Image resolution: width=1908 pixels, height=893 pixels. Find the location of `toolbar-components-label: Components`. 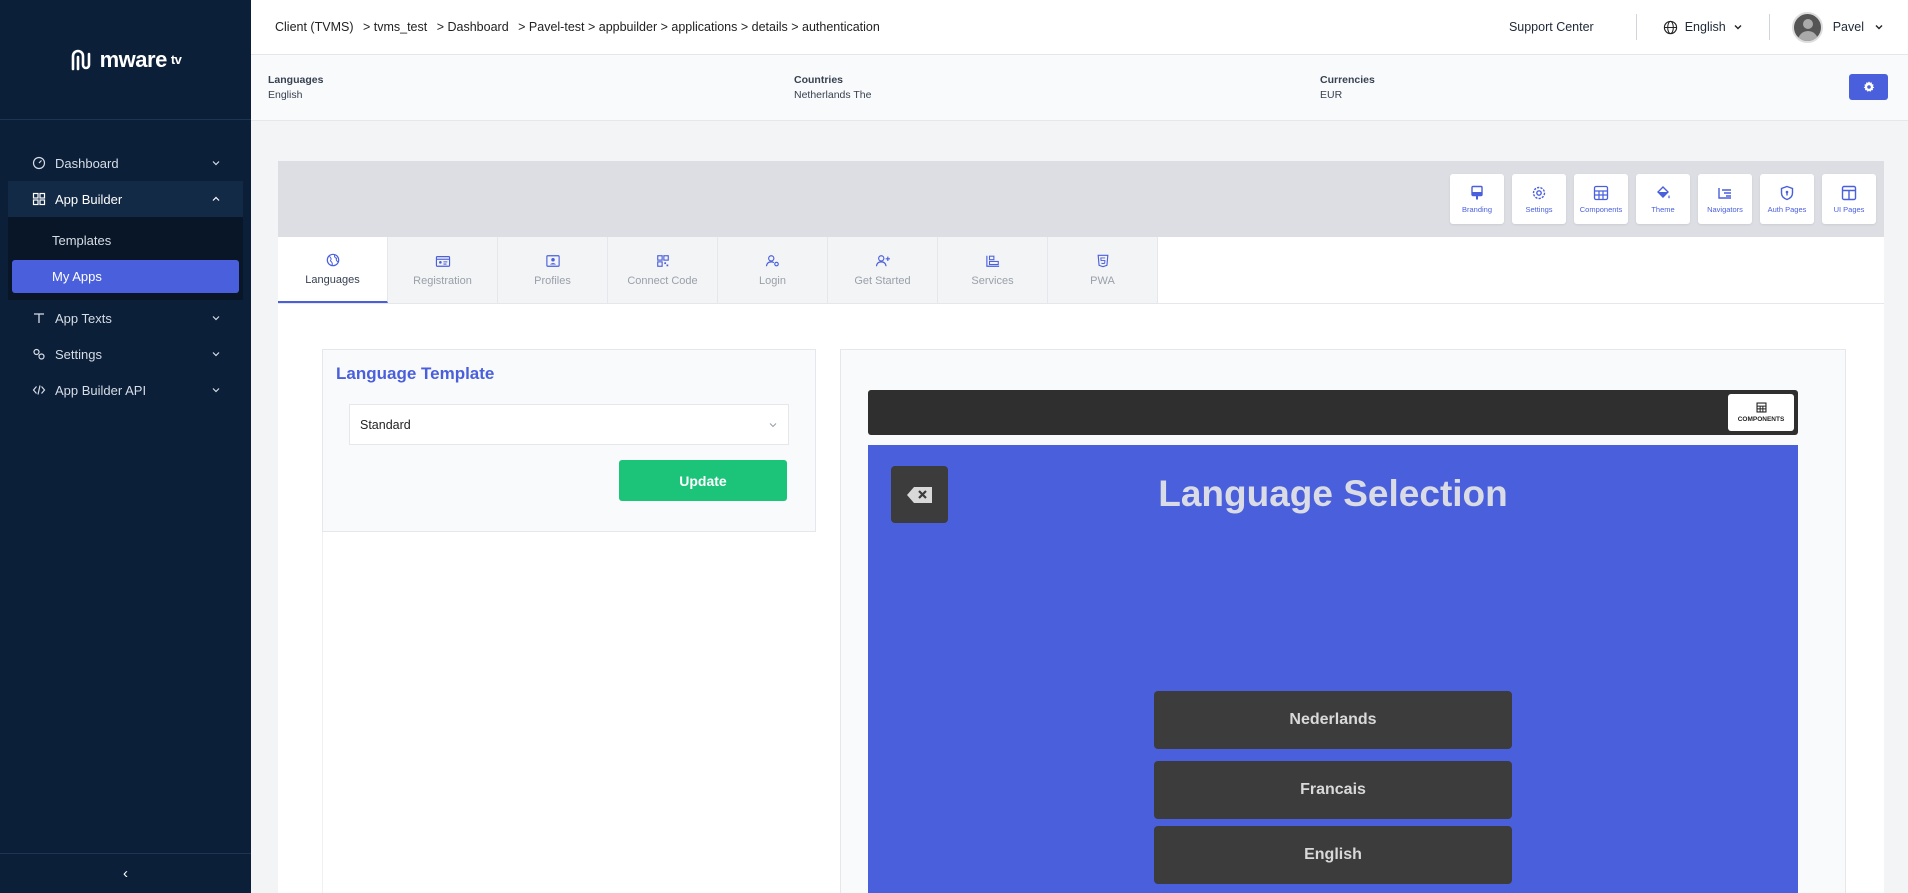

toolbar-components-label: Components is located at coordinates (1601, 209).